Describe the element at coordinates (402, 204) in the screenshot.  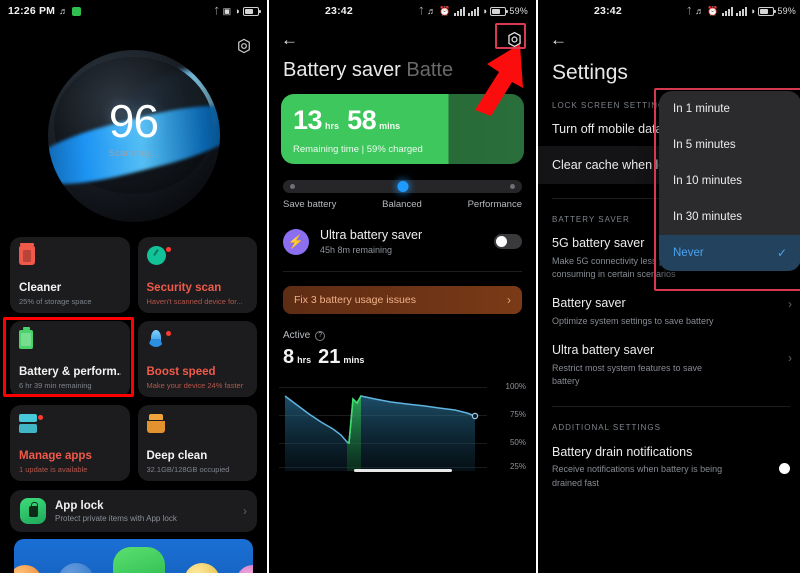
I see `mode-label-balanced: Balanced` at that location.